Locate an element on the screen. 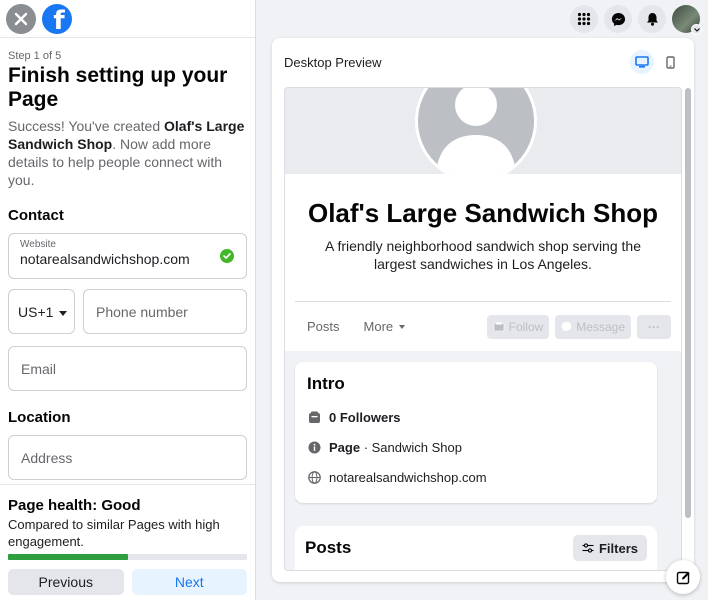 This screenshot has height=600, width=708. top-nav-icons is located at coordinates (636, 20).